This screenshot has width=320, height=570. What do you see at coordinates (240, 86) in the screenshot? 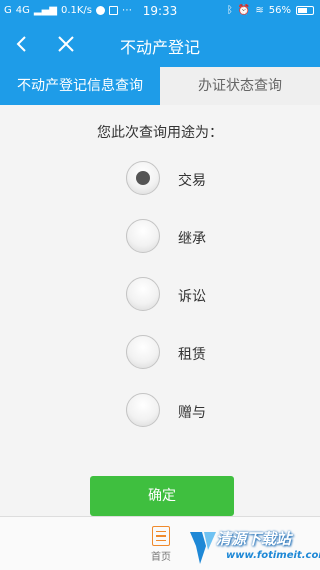
I see `tab-certificate-status-query: 办证状态查询` at bounding box center [240, 86].